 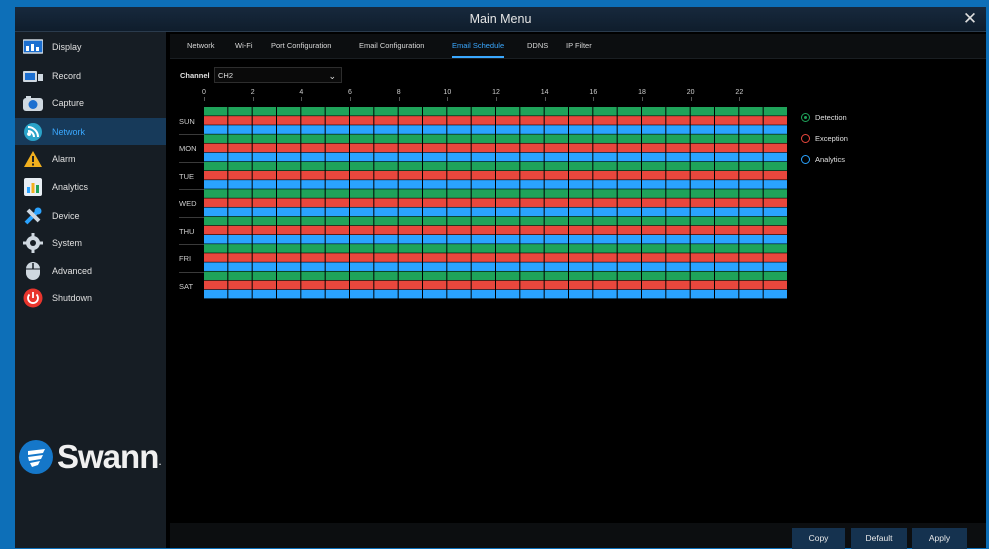 I want to click on tab-email-schedule: Email Schedule, so click(x=478, y=46).